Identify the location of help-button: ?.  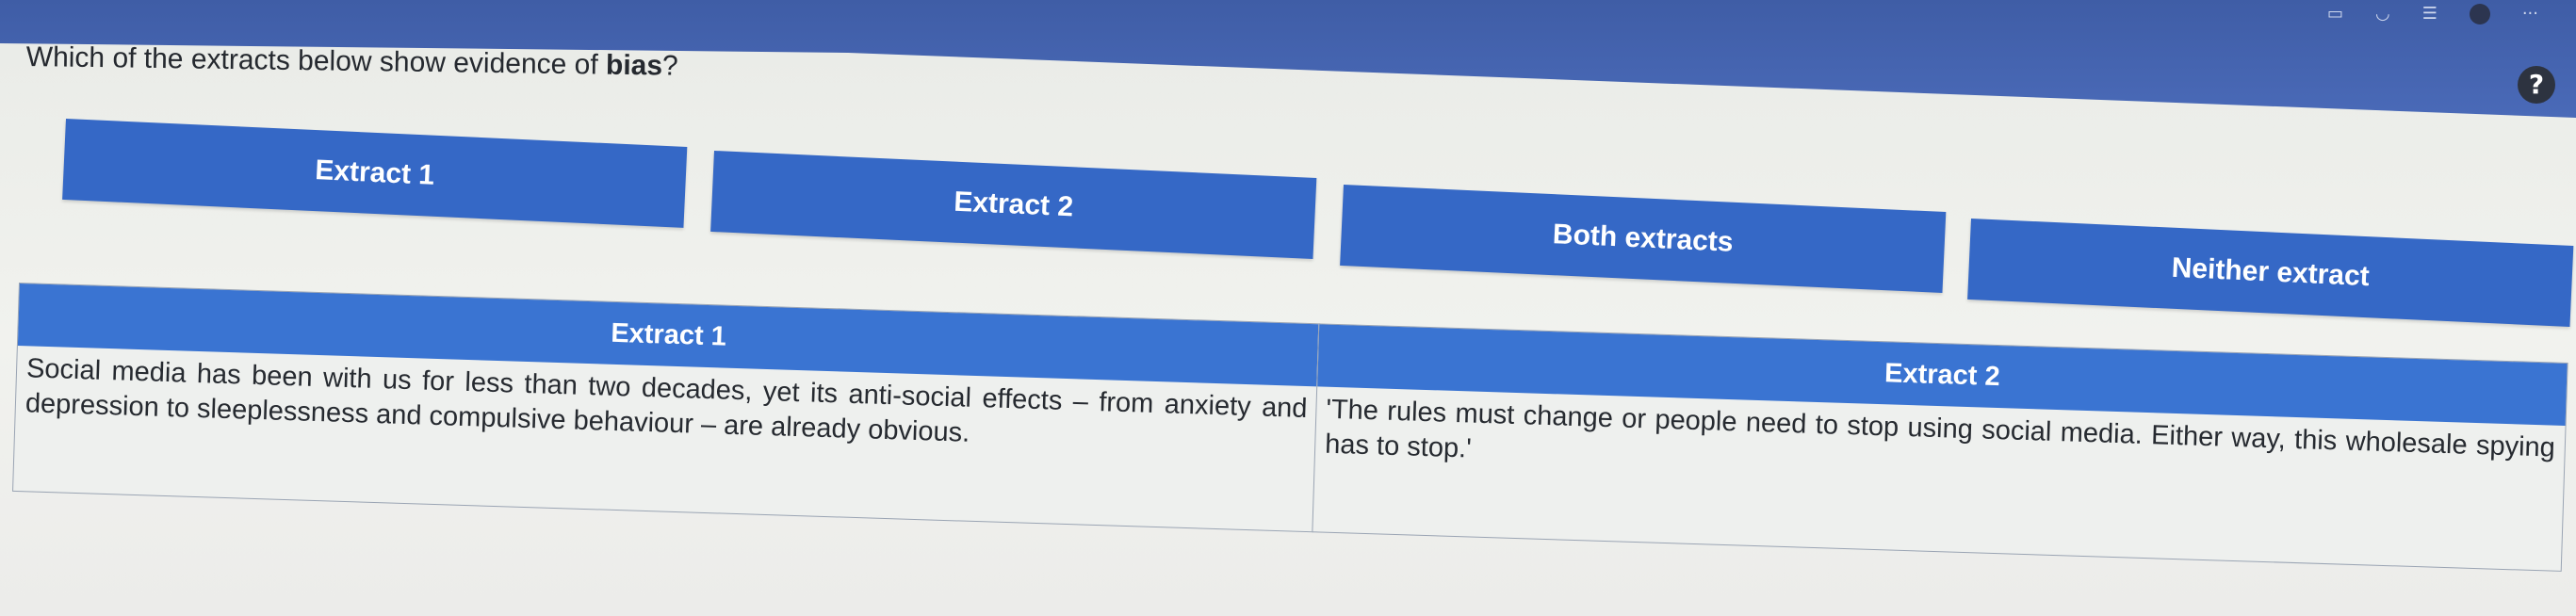
(2536, 85).